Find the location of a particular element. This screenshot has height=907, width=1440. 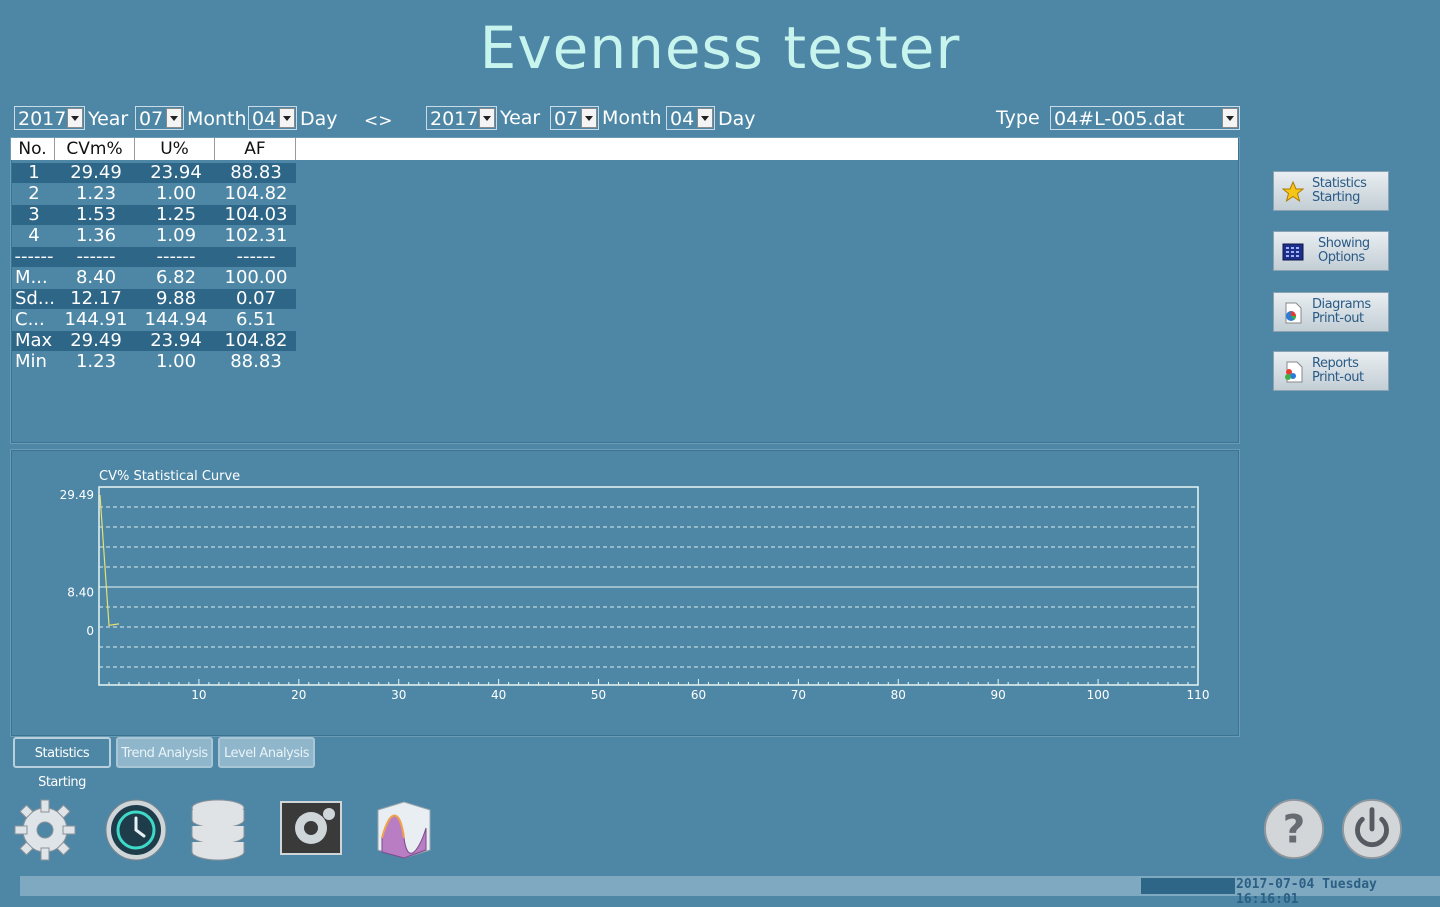

to-day-value: 04 is located at coordinates (682, 119).